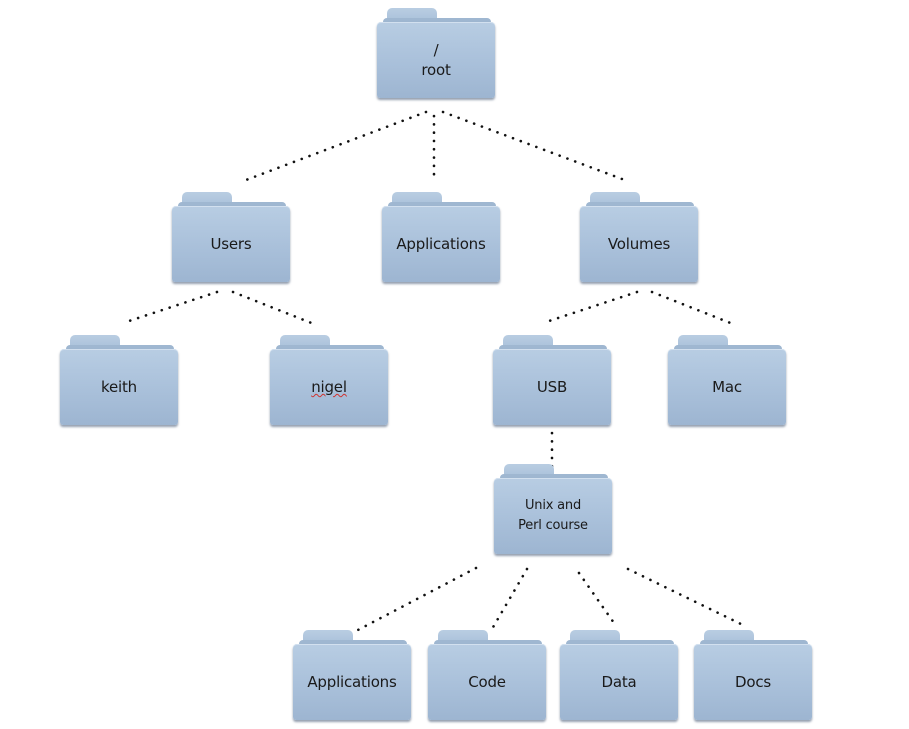 Image resolution: width=909 pixels, height=729 pixels. I want to click on folder-label-line-2: Perl course, so click(553, 525).